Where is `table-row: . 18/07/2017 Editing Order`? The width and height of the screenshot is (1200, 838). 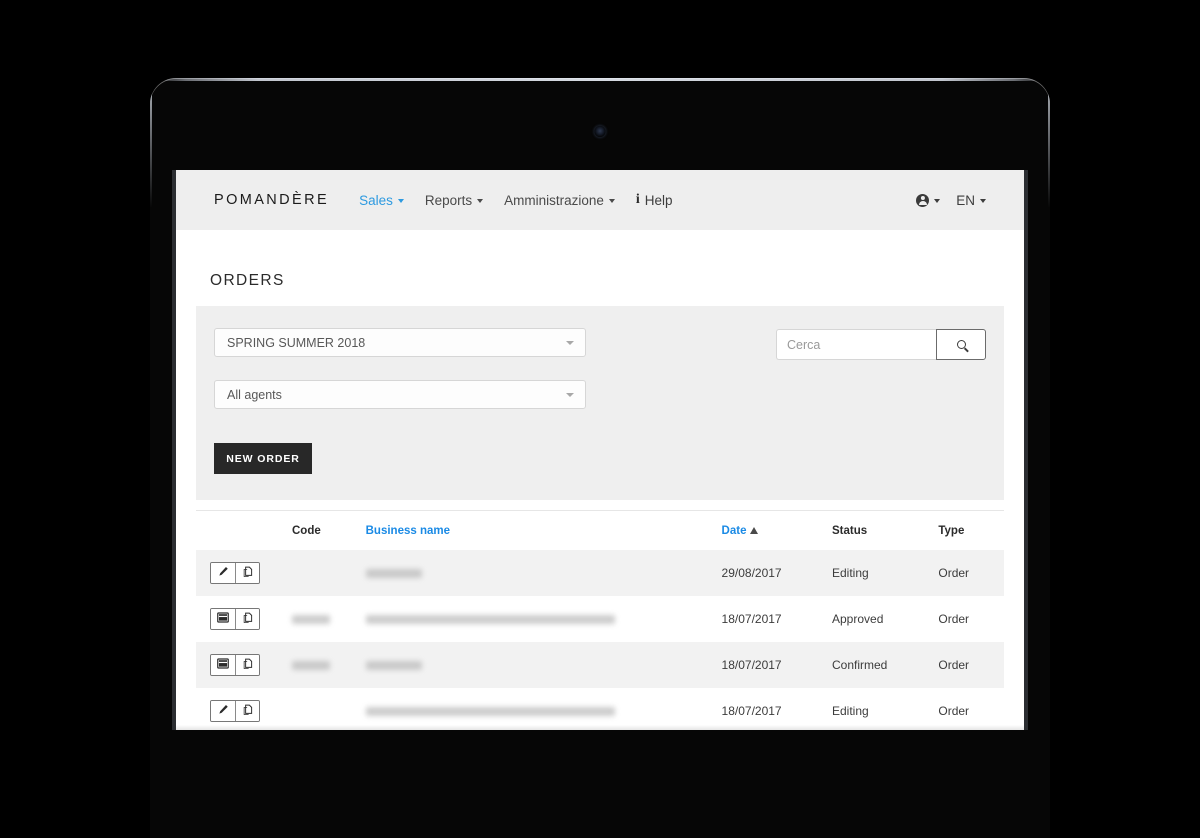
table-row: . 18/07/2017 Editing Order is located at coordinates (600, 709).